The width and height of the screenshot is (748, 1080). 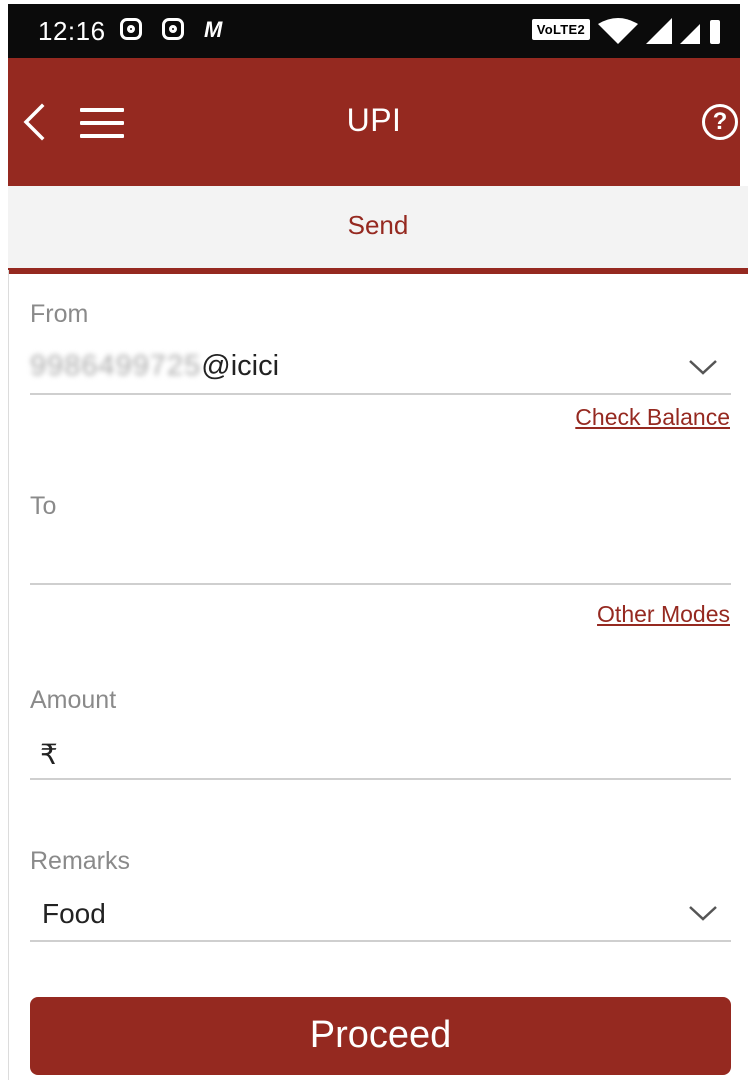 I want to click on help-button: ?, so click(x=720, y=122).